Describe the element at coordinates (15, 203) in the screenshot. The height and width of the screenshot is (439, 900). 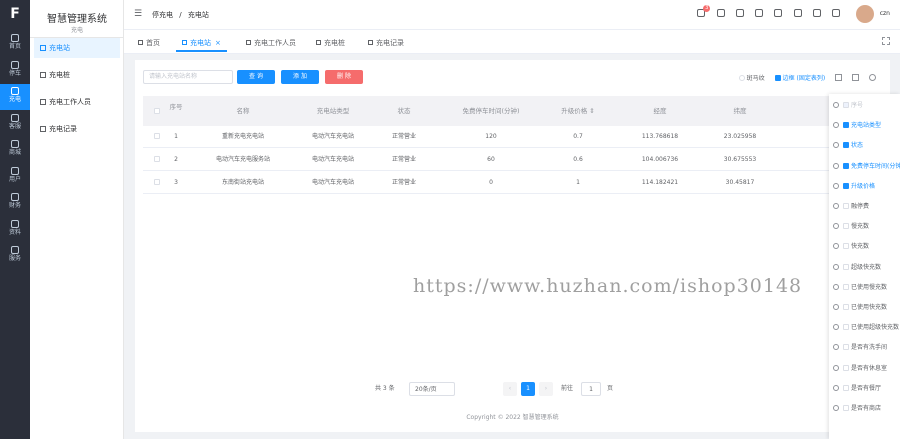
I see `rail-item-6: 财务` at that location.